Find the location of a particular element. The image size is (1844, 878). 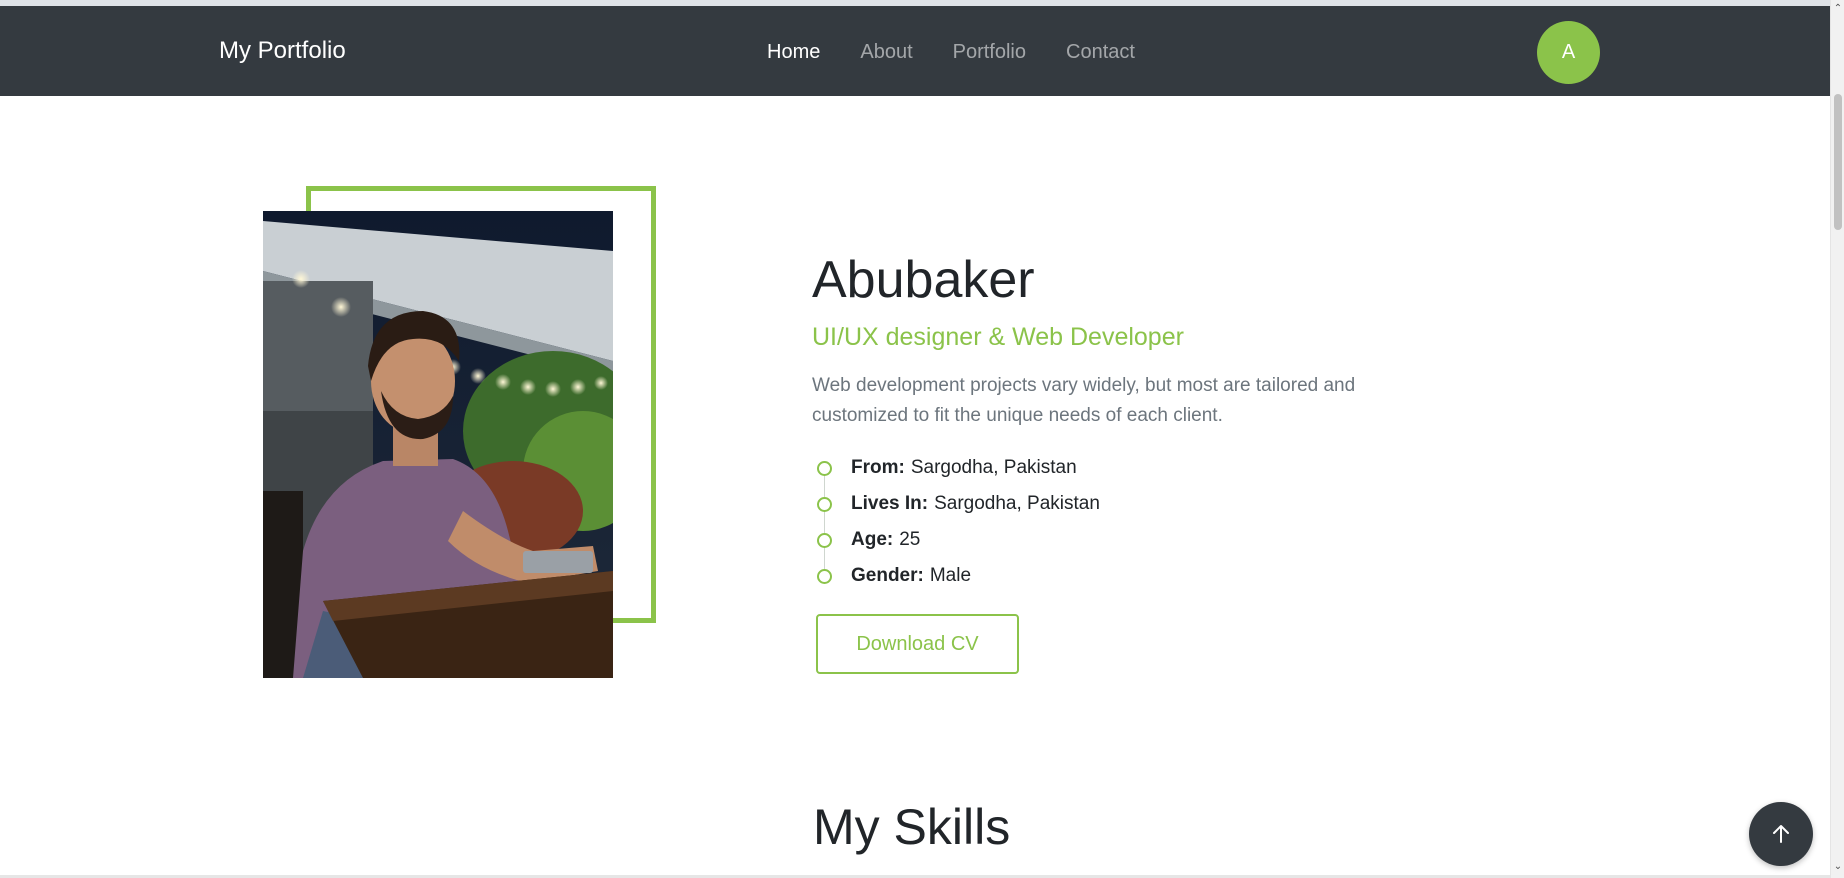

nav-link-contact: Contact is located at coordinates (1100, 52).